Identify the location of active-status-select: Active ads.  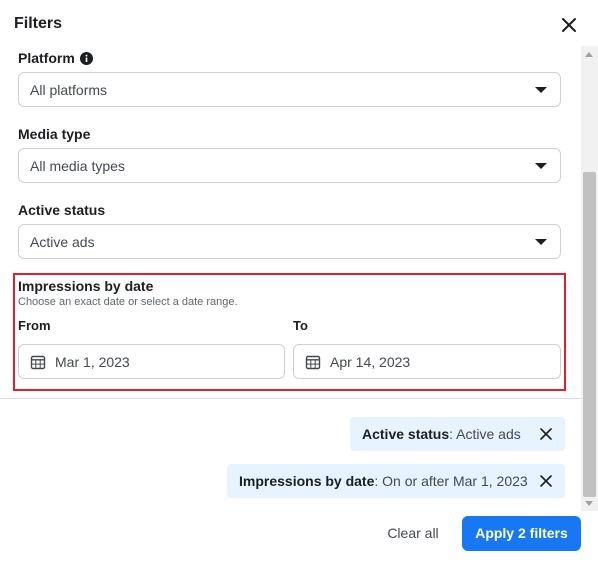
(289, 241).